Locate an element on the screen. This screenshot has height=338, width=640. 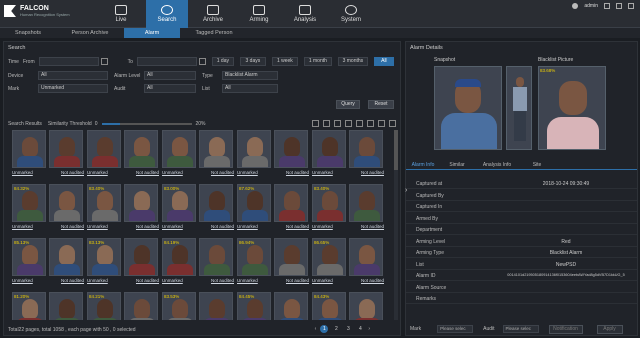
range-all: All is located at coordinates (383, 61).